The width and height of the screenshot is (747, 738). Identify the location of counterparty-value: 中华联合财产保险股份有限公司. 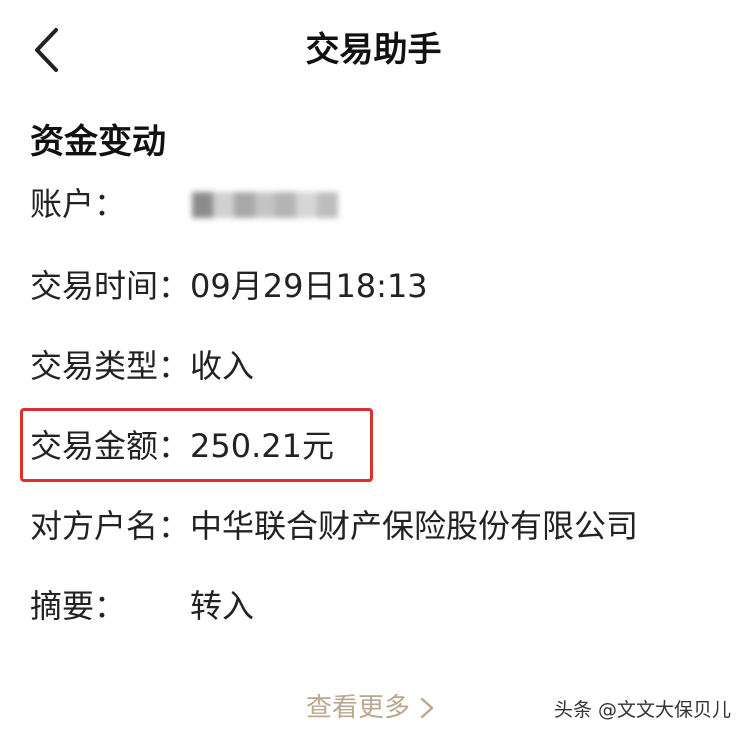
(414, 526).